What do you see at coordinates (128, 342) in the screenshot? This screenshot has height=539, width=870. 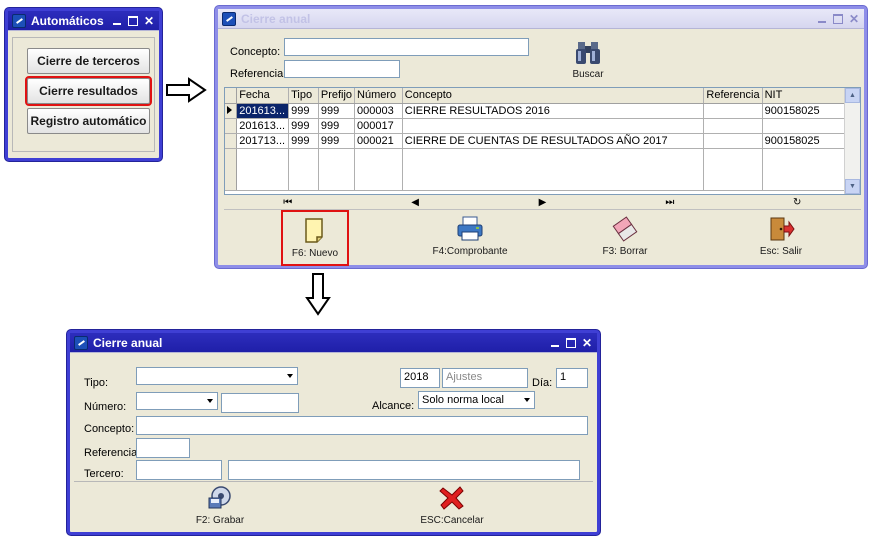 I see `window-title: Cierre anual` at bounding box center [128, 342].